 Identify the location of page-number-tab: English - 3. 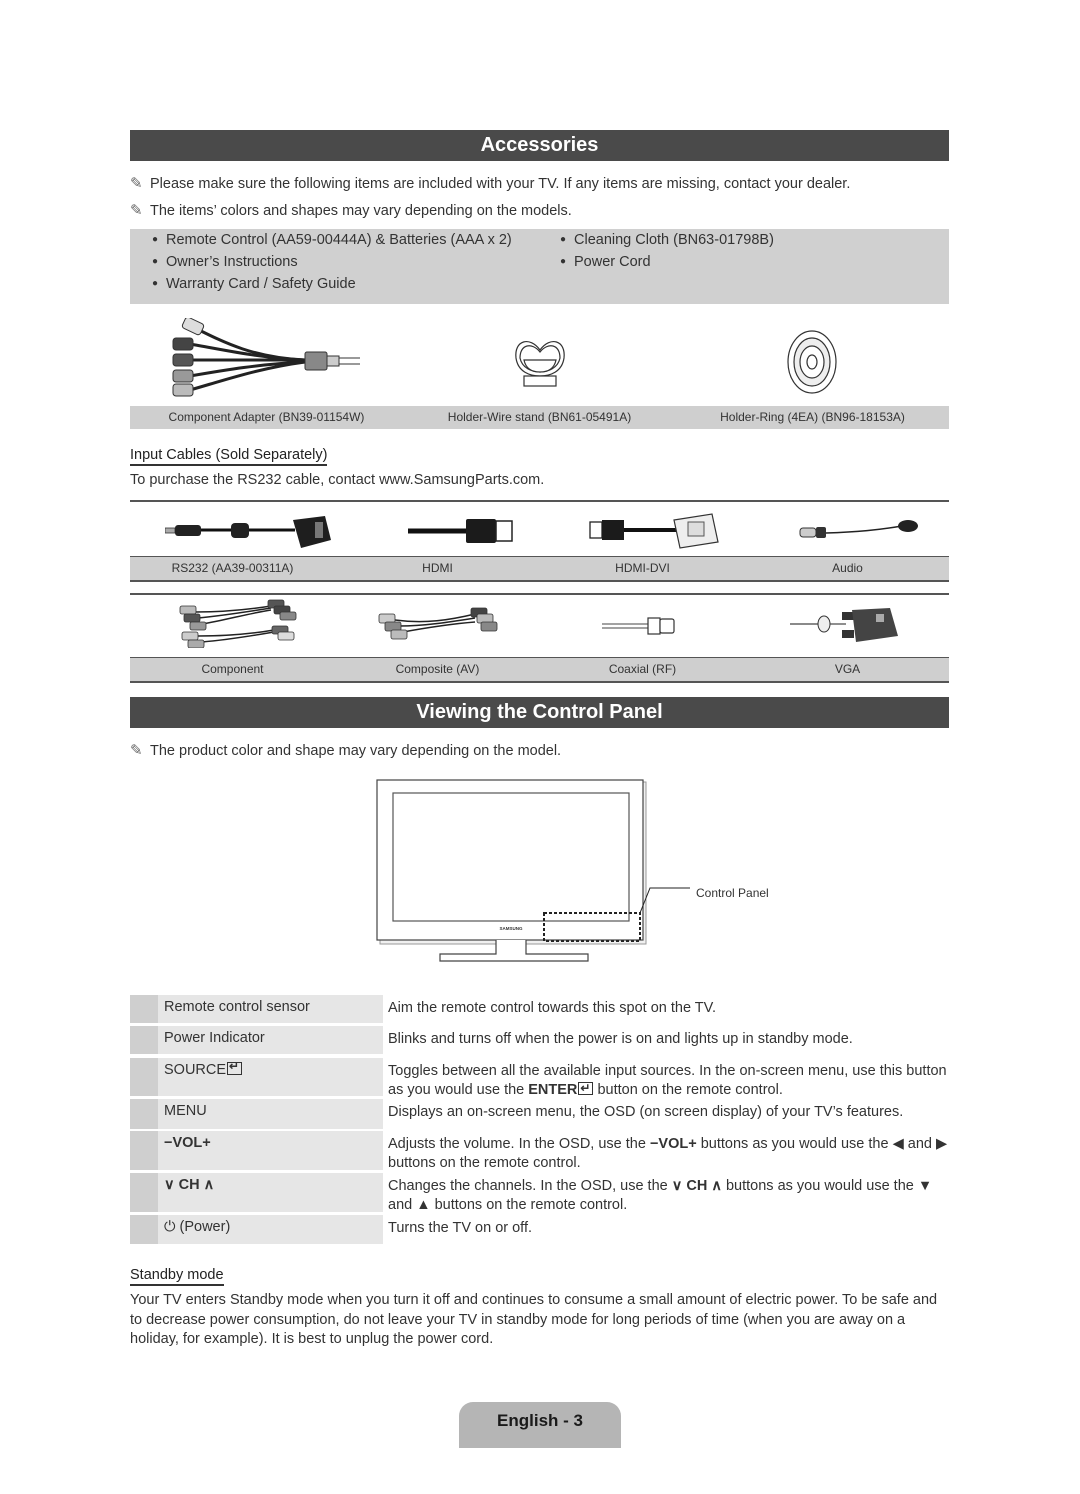
(540, 1425).